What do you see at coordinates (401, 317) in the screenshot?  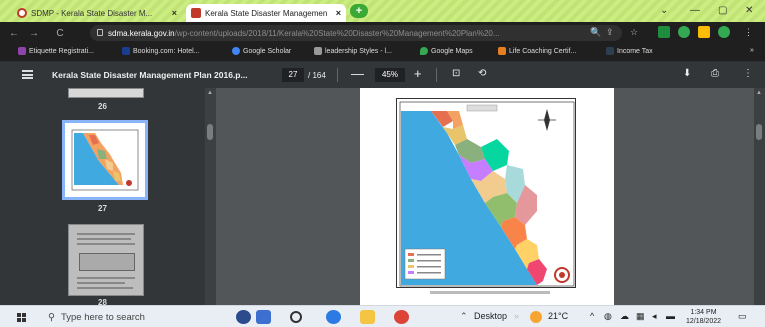 I see `chrome-icon` at bounding box center [401, 317].